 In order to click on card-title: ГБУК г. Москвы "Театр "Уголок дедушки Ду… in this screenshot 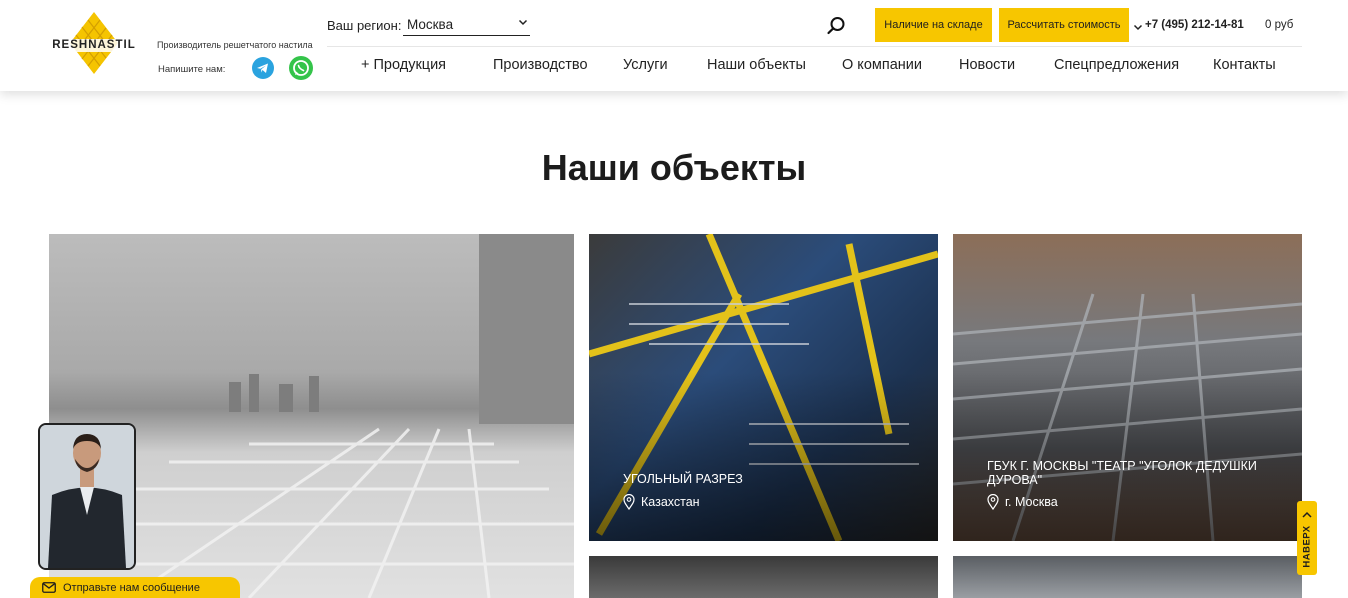, I will do `click(1122, 473)`.